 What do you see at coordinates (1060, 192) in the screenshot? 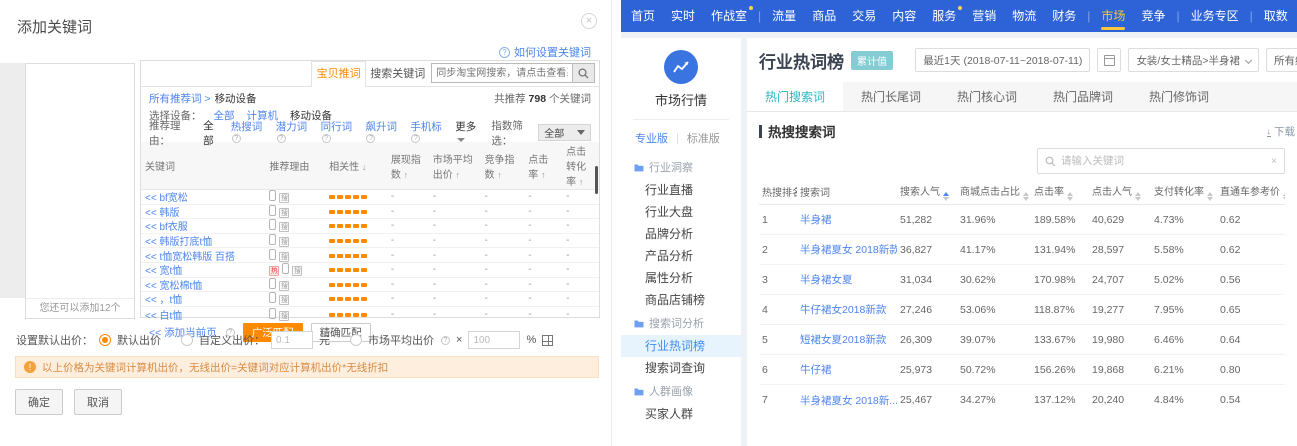
I see `sort-ctr: 点击率` at bounding box center [1060, 192].